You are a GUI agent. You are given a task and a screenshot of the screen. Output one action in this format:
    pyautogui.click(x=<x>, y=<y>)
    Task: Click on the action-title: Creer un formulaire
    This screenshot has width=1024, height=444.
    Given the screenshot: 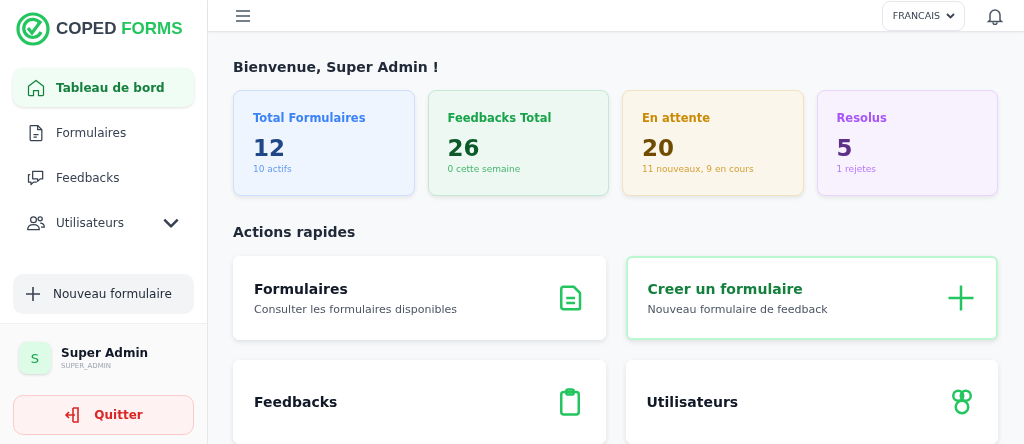 What is the action you would take?
    pyautogui.click(x=725, y=288)
    